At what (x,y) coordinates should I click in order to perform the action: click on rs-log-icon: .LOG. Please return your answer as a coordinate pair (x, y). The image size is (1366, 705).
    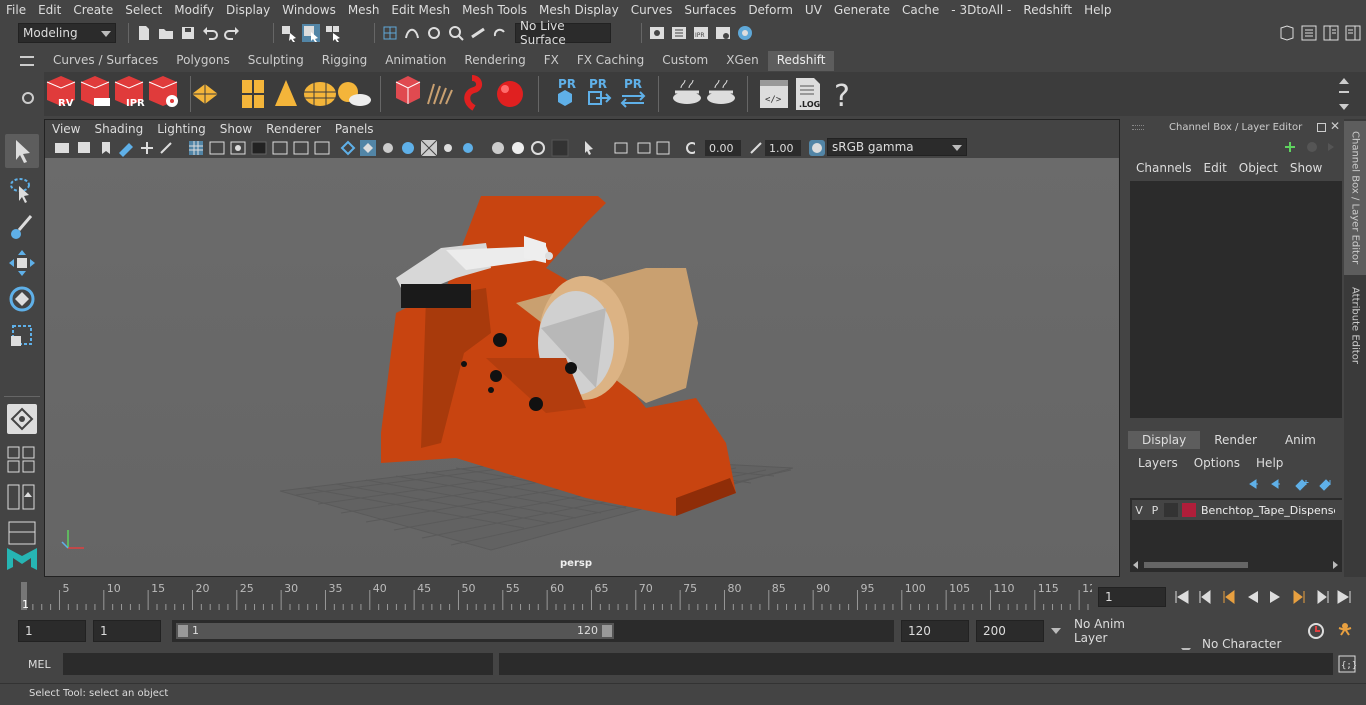
    Looking at the image, I should click on (808, 94).